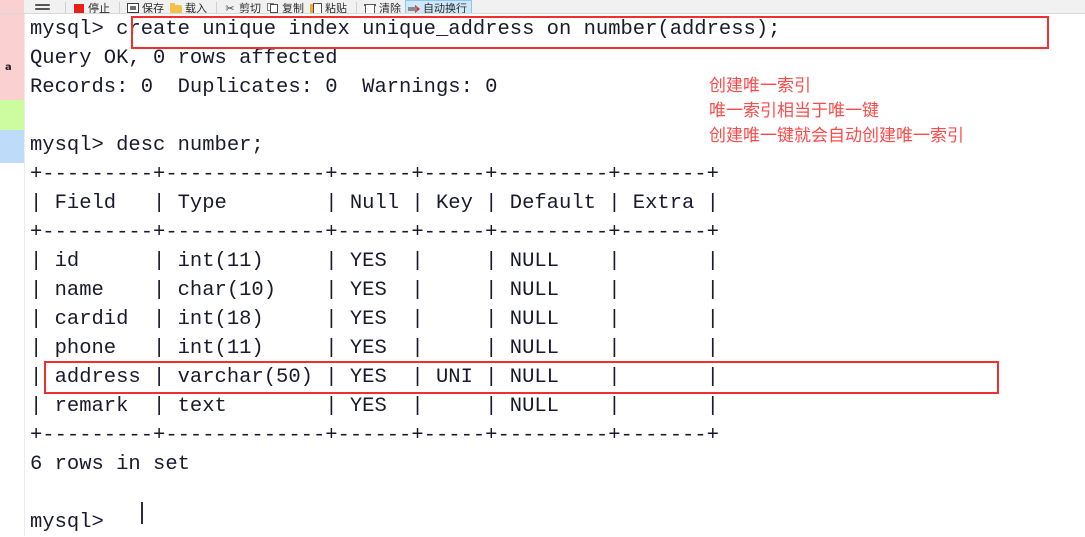 This screenshot has width=1085, height=537. What do you see at coordinates (760, 86) in the screenshot?
I see `annotation-line-1: 创建唯一索引` at bounding box center [760, 86].